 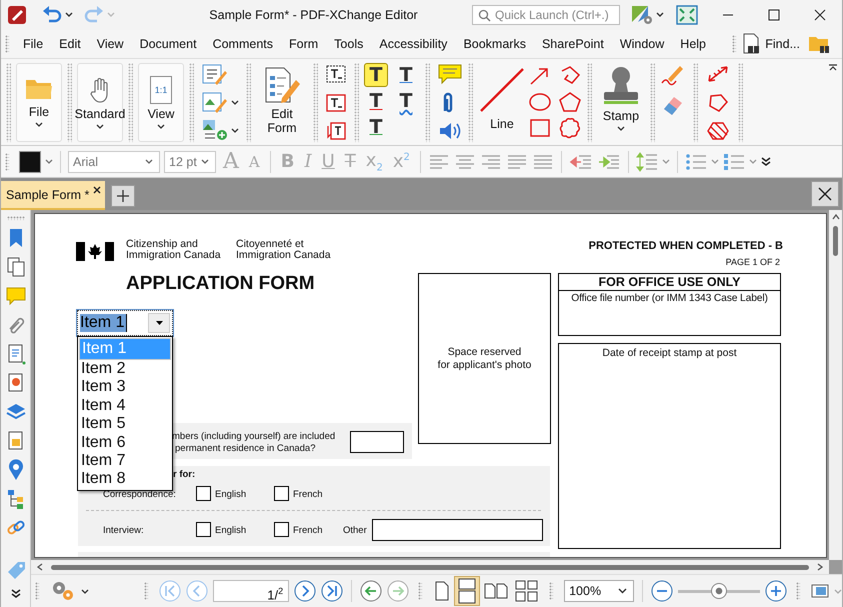 I want to click on grid-pages-icon, so click(x=527, y=591).